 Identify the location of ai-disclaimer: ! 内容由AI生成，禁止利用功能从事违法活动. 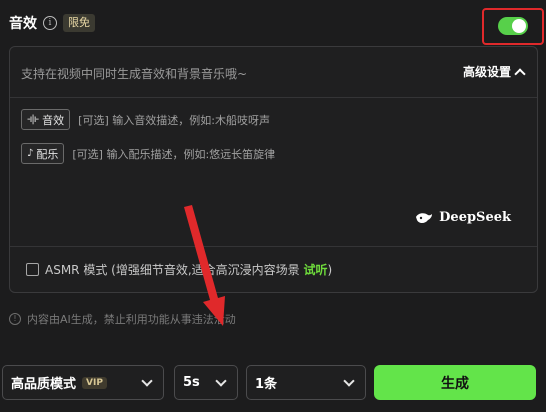
(122, 319).